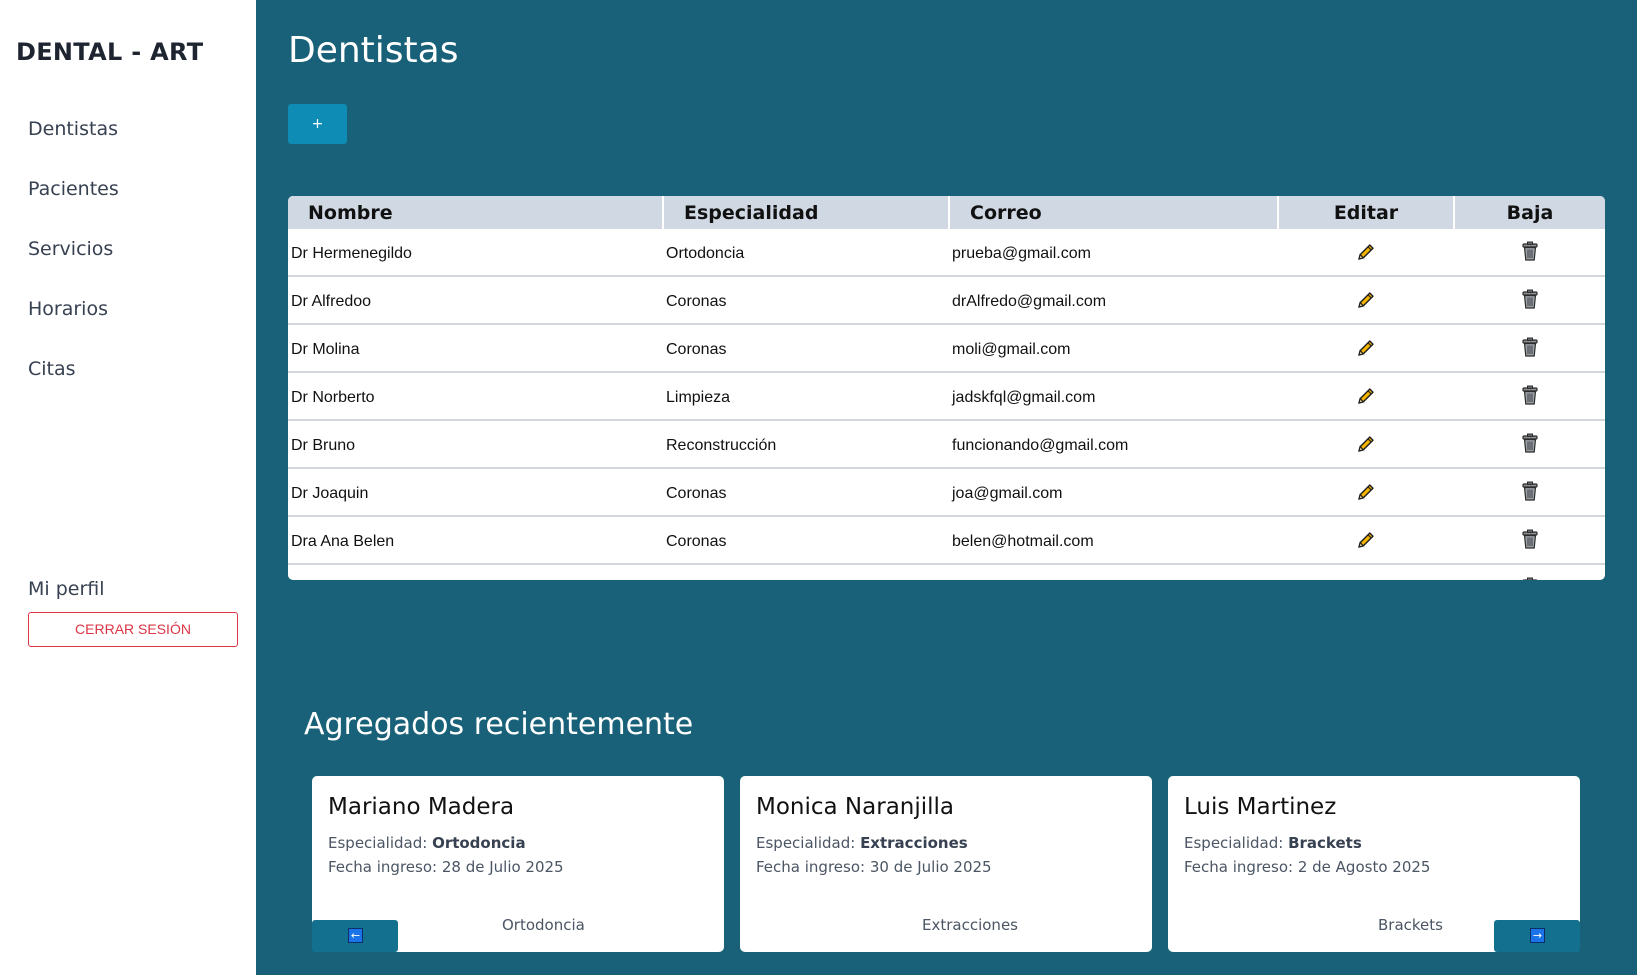 This screenshot has height=975, width=1637. I want to click on brand-logo: DENTAL - ART, so click(110, 52).